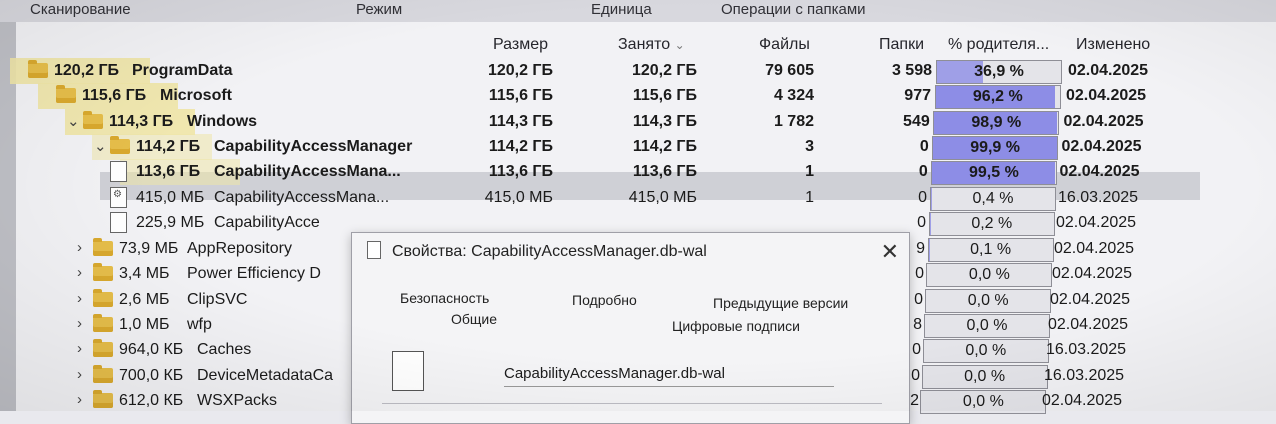  I want to click on tab-security: Безопасность, so click(444, 298).